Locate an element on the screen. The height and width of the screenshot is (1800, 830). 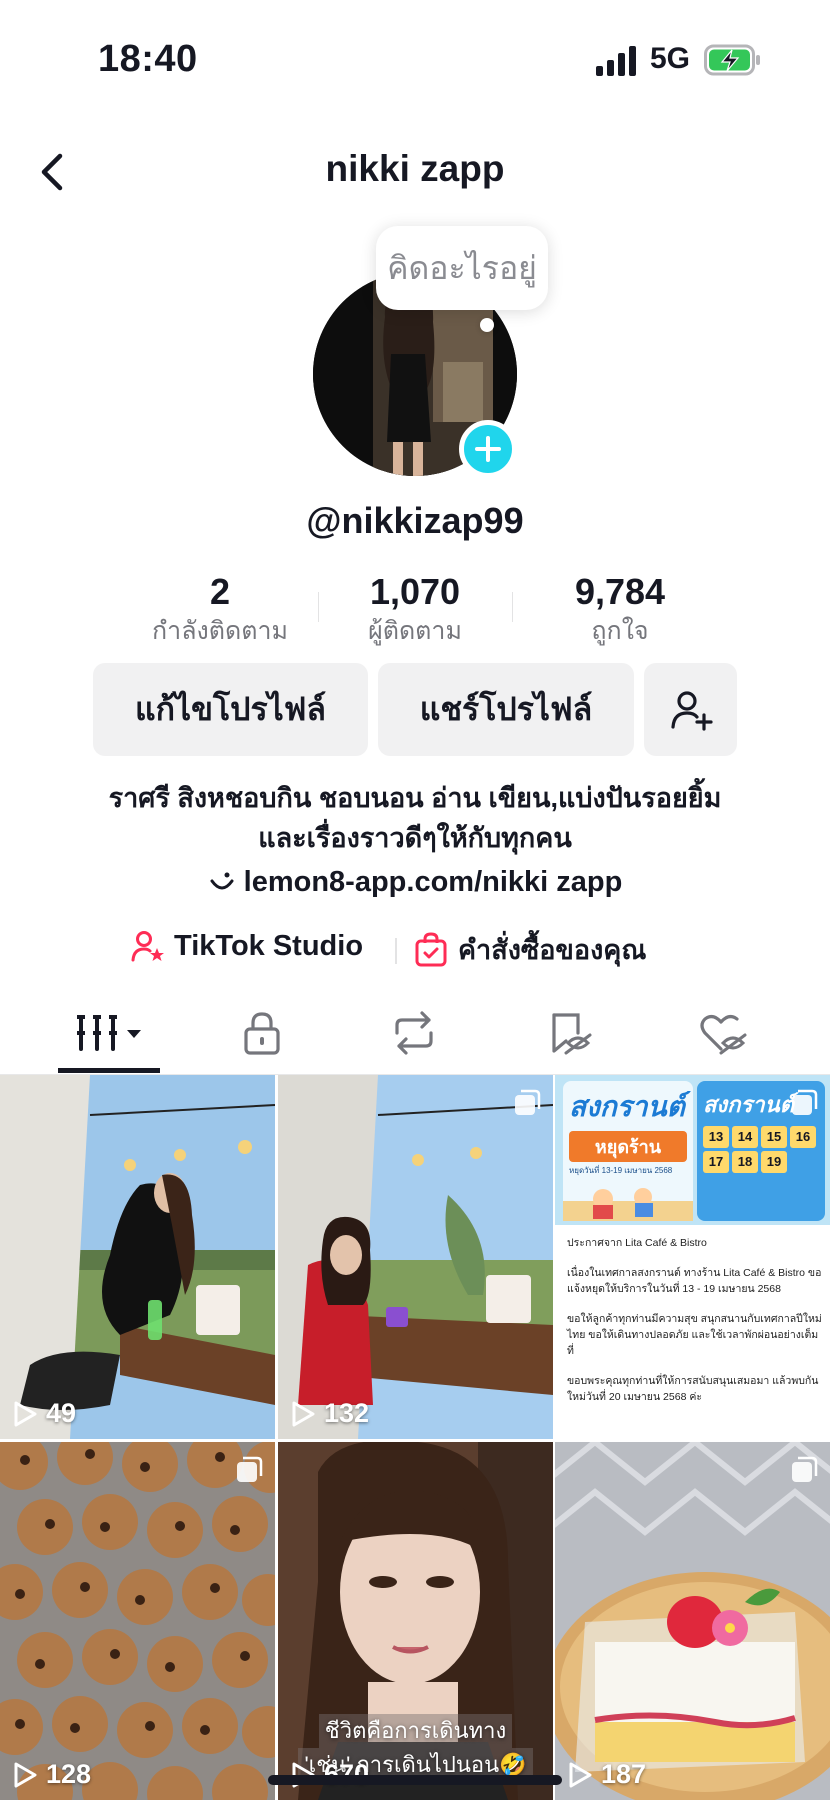
stat-label: กำลังติดตาม is located at coordinates (220, 631).